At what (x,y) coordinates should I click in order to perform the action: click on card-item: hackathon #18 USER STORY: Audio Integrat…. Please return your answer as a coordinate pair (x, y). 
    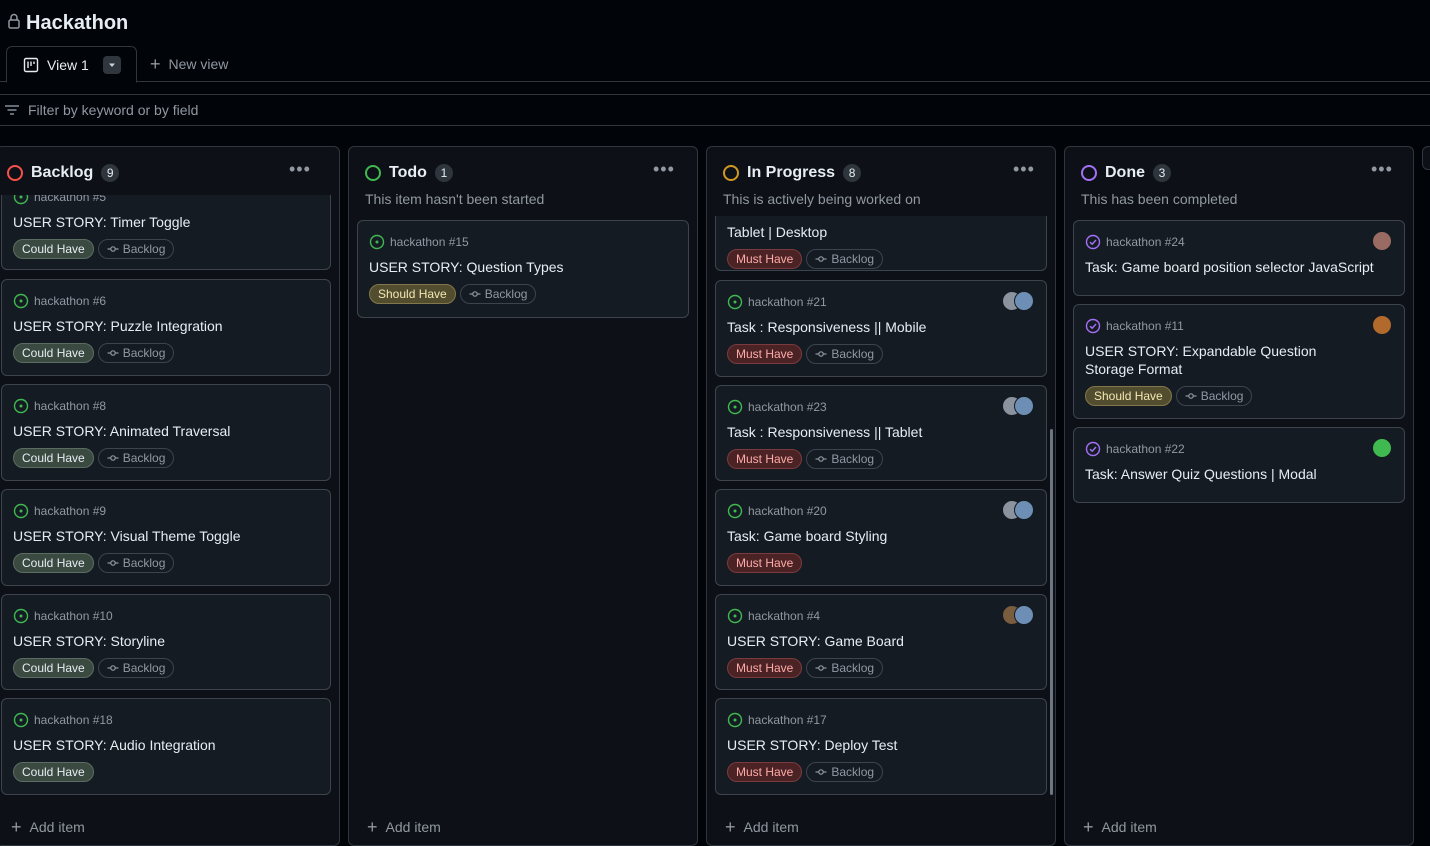
    Looking at the image, I should click on (166, 746).